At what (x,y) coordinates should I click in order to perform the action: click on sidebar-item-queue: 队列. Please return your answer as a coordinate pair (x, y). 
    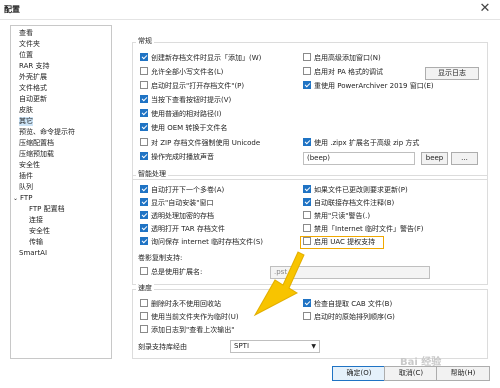
    Looking at the image, I should click on (26, 187).